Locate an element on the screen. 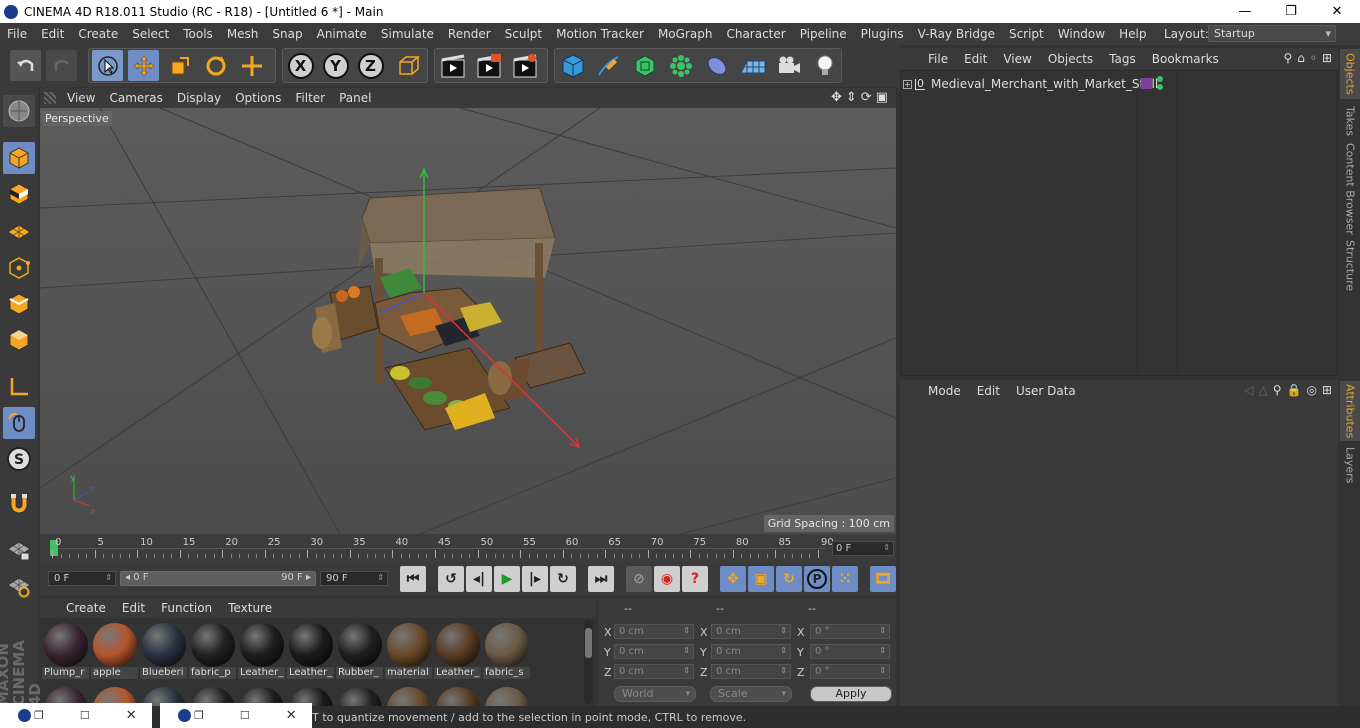 This screenshot has height=728, width=1360. menu-window: Window is located at coordinates (1081, 34).